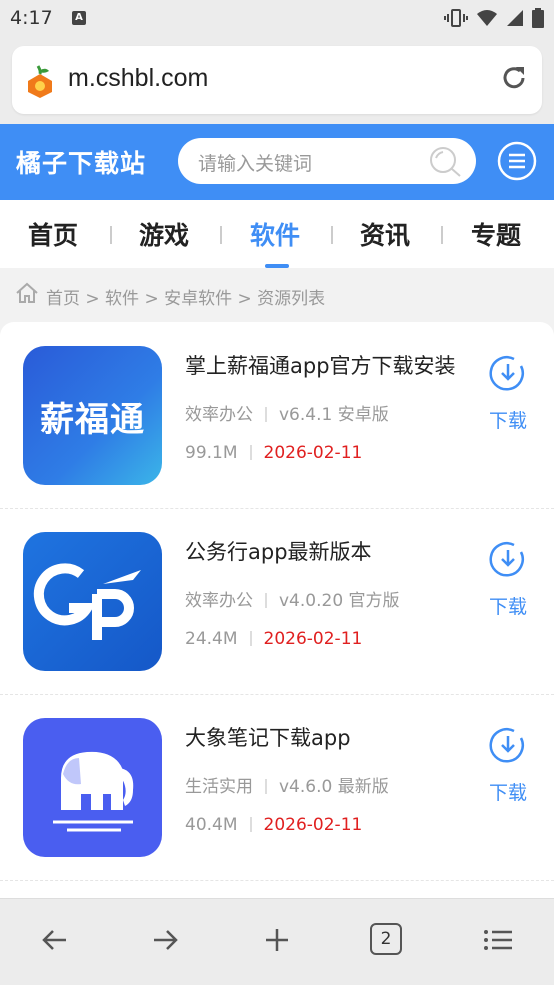  I want to click on new-tab-plus-icon, so click(277, 940).